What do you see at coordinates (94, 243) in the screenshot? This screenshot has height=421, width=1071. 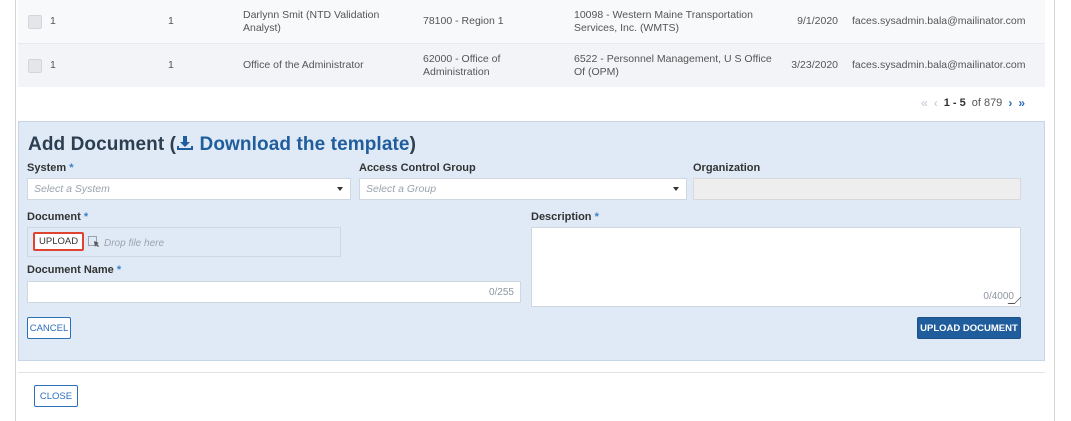 I see `file-cursor-icon` at bounding box center [94, 243].